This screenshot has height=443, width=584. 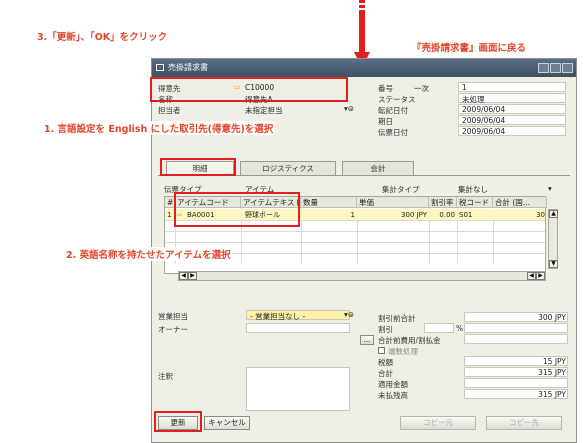 What do you see at coordinates (567, 68) in the screenshot?
I see `close-icon` at bounding box center [567, 68].